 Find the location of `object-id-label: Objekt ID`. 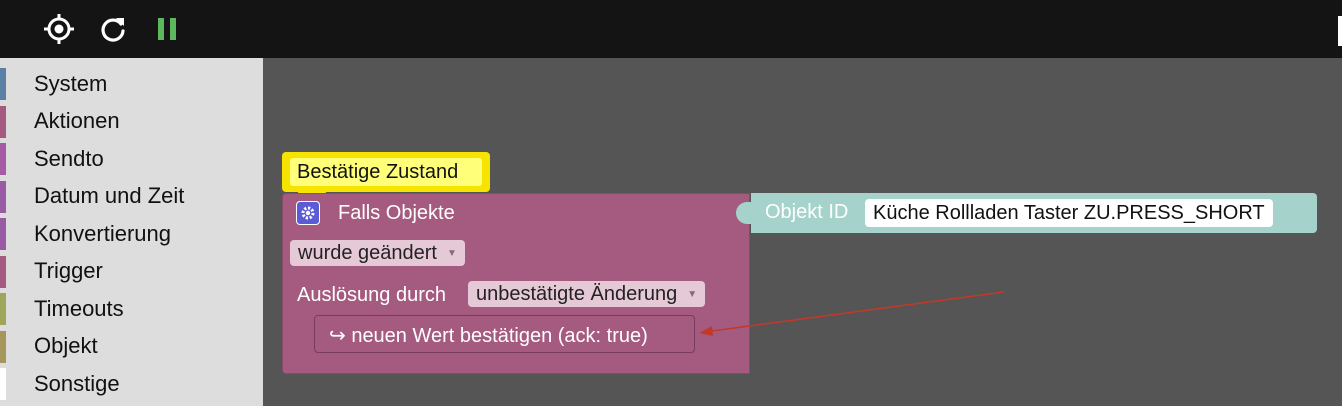

object-id-label: Objekt ID is located at coordinates (807, 212).